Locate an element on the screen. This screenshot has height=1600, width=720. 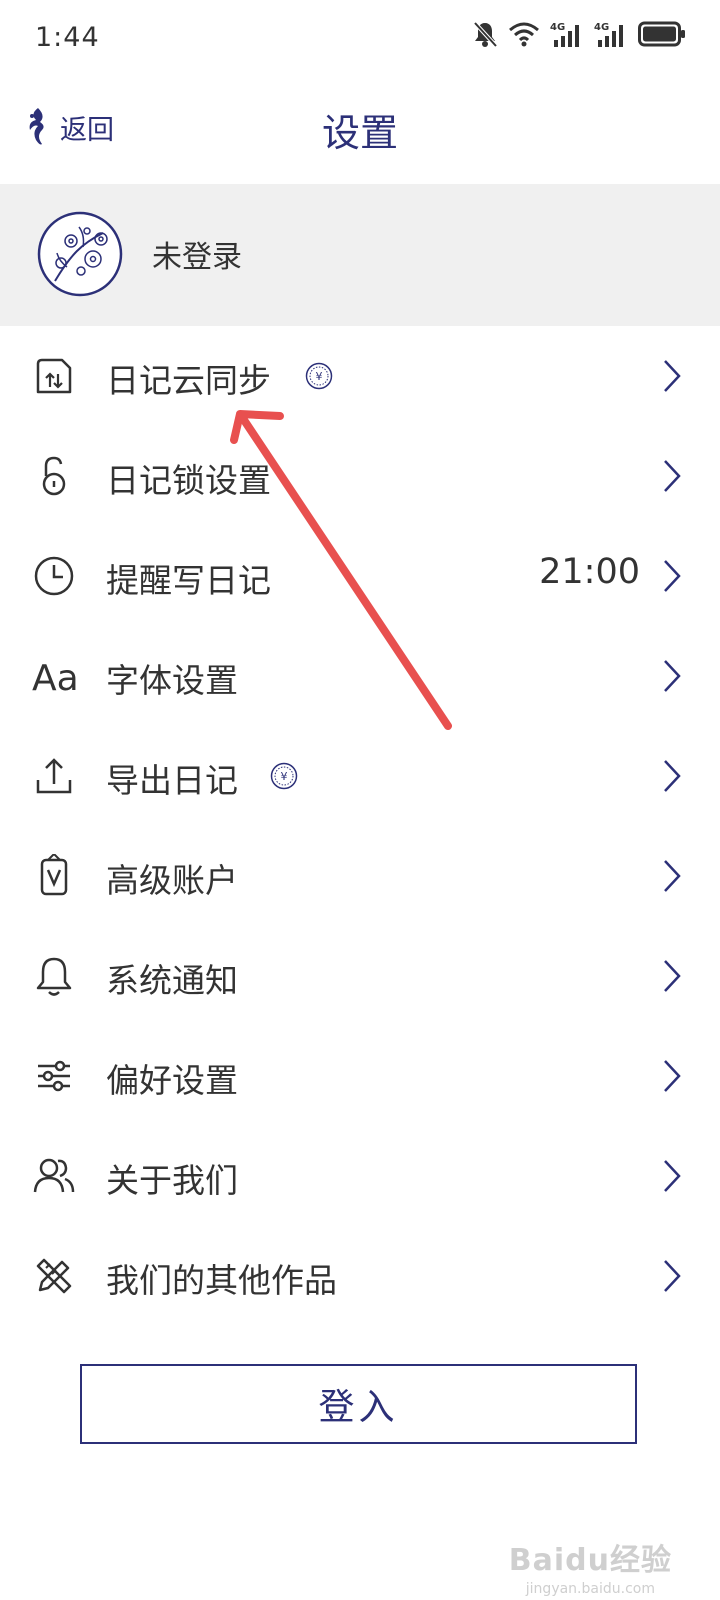
menu-item-reminder: 提醒写日记 21:00 is located at coordinates (360, 576).